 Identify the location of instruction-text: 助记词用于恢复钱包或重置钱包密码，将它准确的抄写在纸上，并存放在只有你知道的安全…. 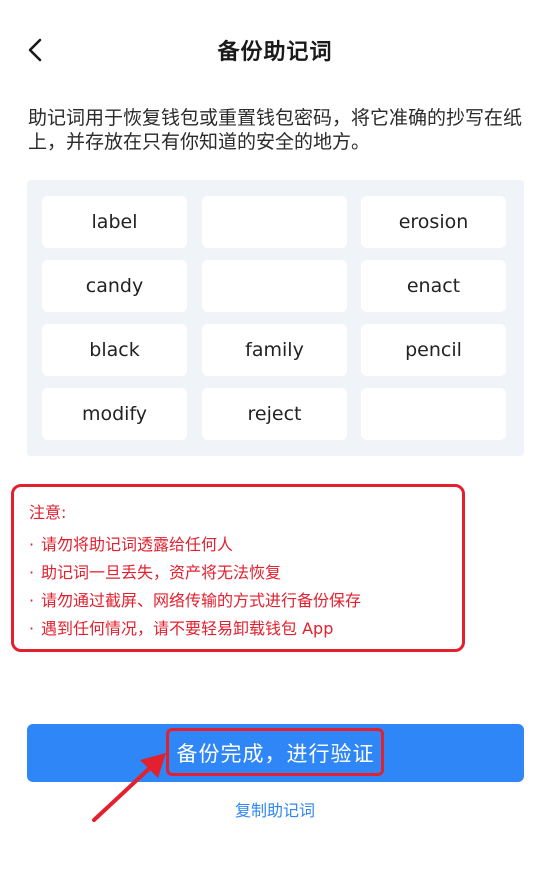
(275, 130).